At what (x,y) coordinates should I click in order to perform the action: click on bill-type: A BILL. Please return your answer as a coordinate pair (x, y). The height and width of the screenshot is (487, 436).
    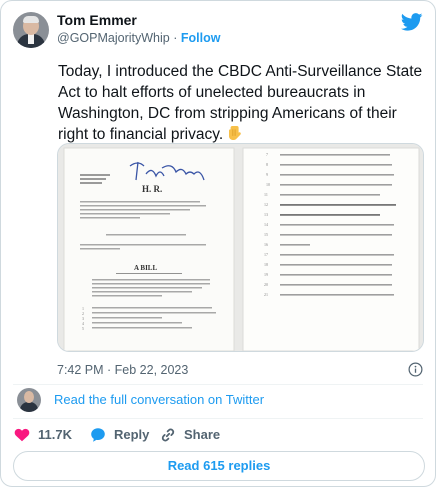
    Looking at the image, I should click on (145, 268).